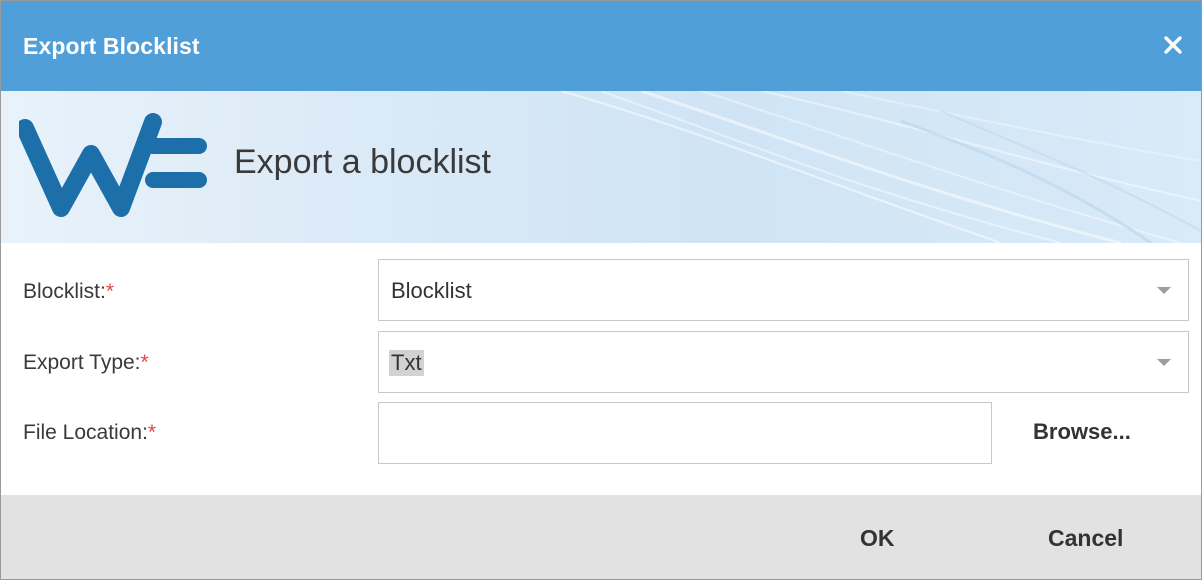 Image resolution: width=1202 pixels, height=580 pixels. What do you see at coordinates (601, 537) in the screenshot?
I see `dialog-footer: OK Cancel` at bounding box center [601, 537].